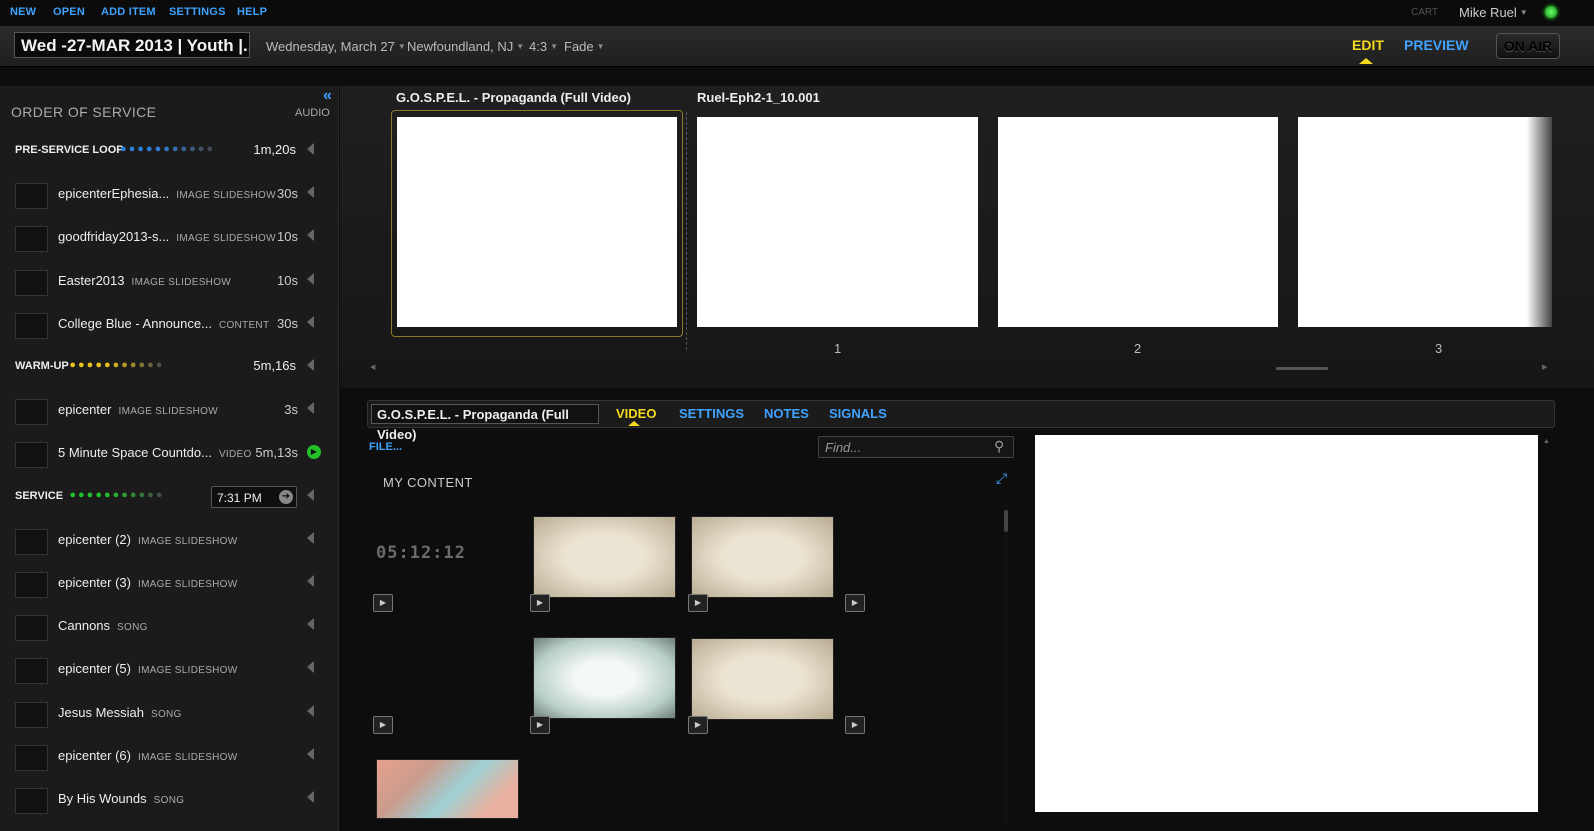  Describe the element at coordinates (960, 368) in the screenshot. I see `slide-scrollbar: ◀ ▶` at that location.